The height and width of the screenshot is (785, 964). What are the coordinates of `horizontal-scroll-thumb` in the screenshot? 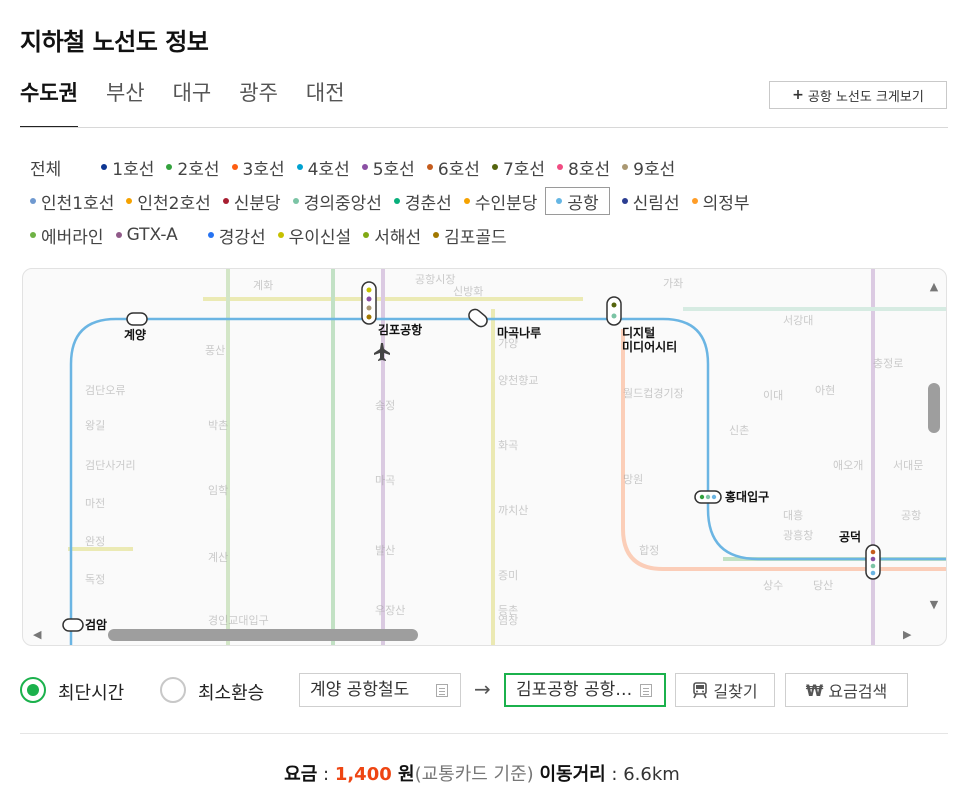 It's located at (263, 635).